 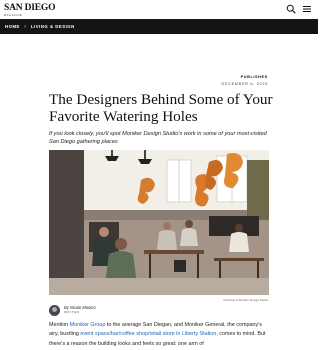 What do you see at coordinates (299, 9) in the screenshot?
I see `header-actions` at bounding box center [299, 9].